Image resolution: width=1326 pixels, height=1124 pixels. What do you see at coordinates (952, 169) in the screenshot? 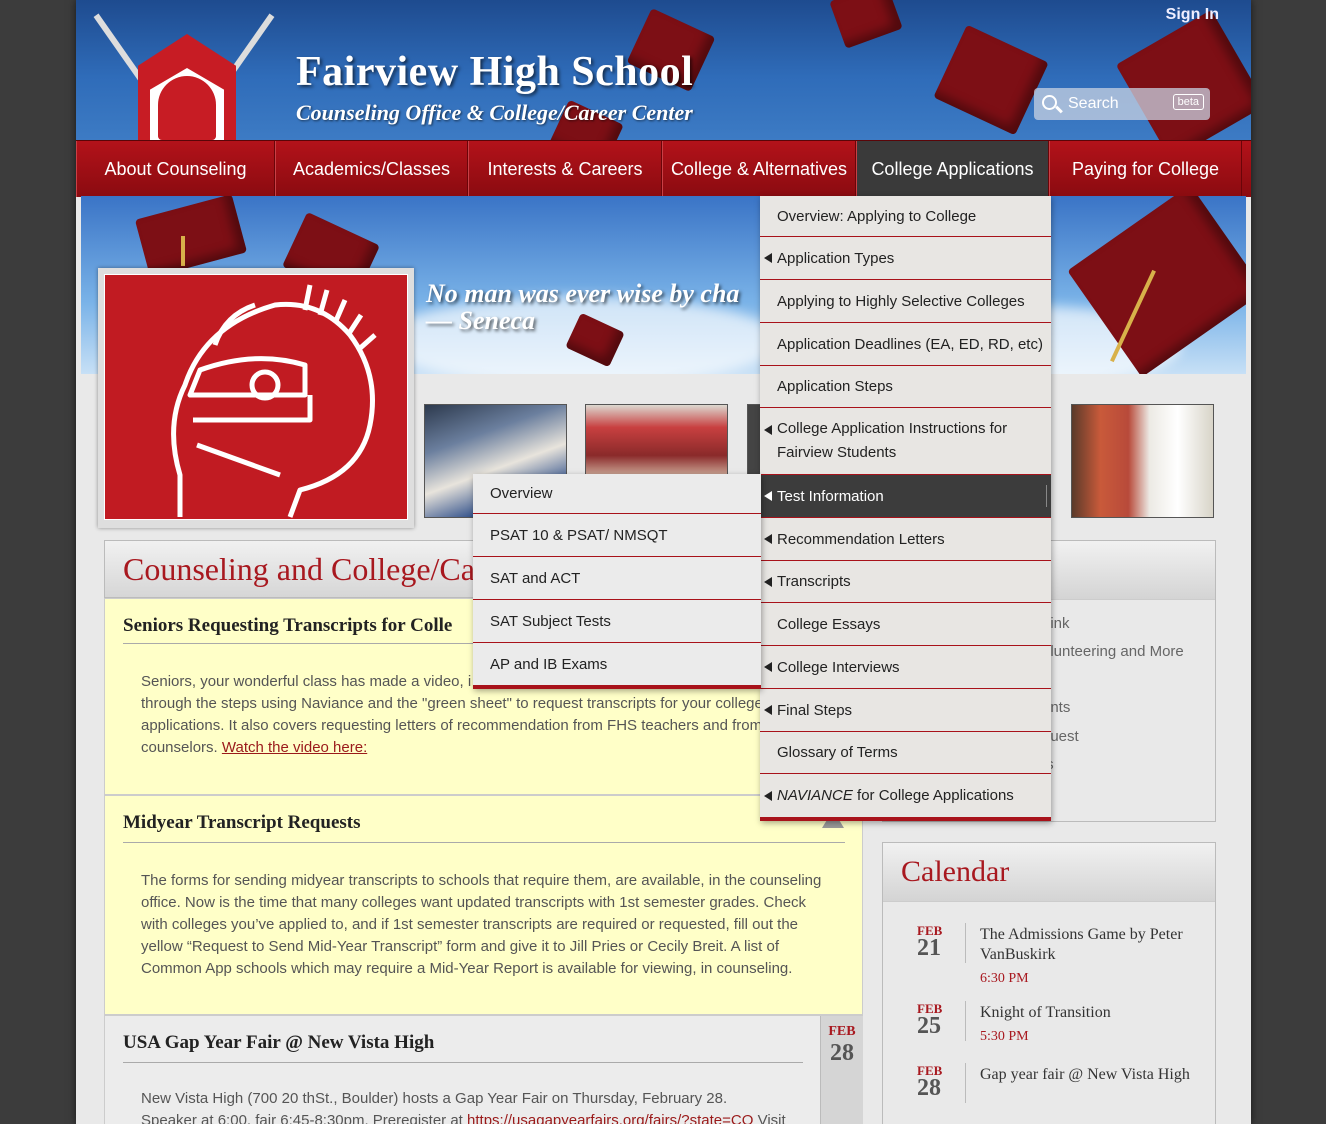
I see `nav-college-applications: College Applications` at bounding box center [952, 169].